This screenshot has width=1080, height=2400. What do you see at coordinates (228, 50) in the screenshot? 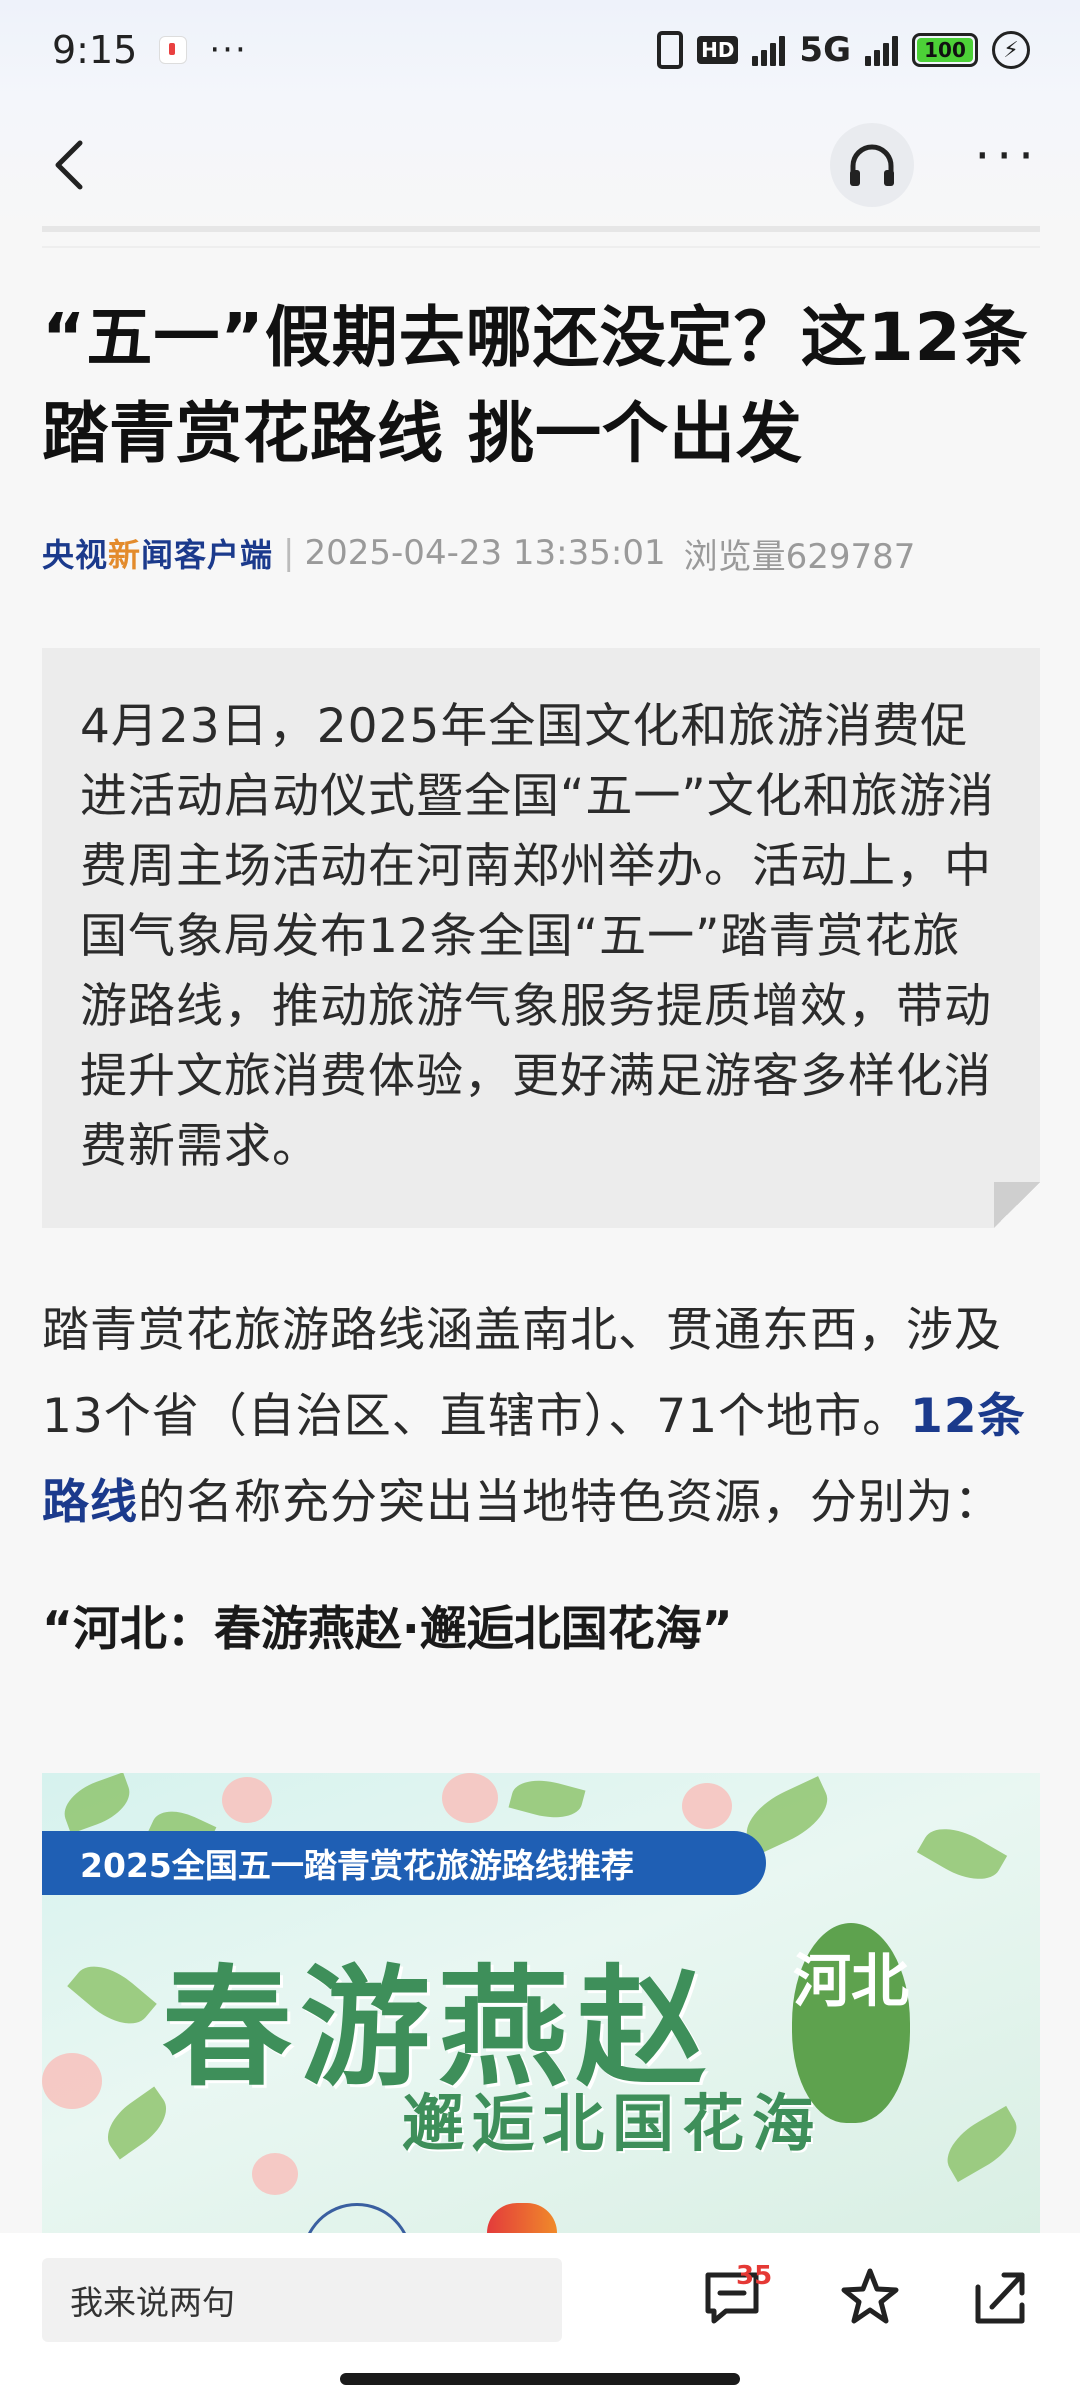
I see `status-more-icon: ···` at bounding box center [228, 50].